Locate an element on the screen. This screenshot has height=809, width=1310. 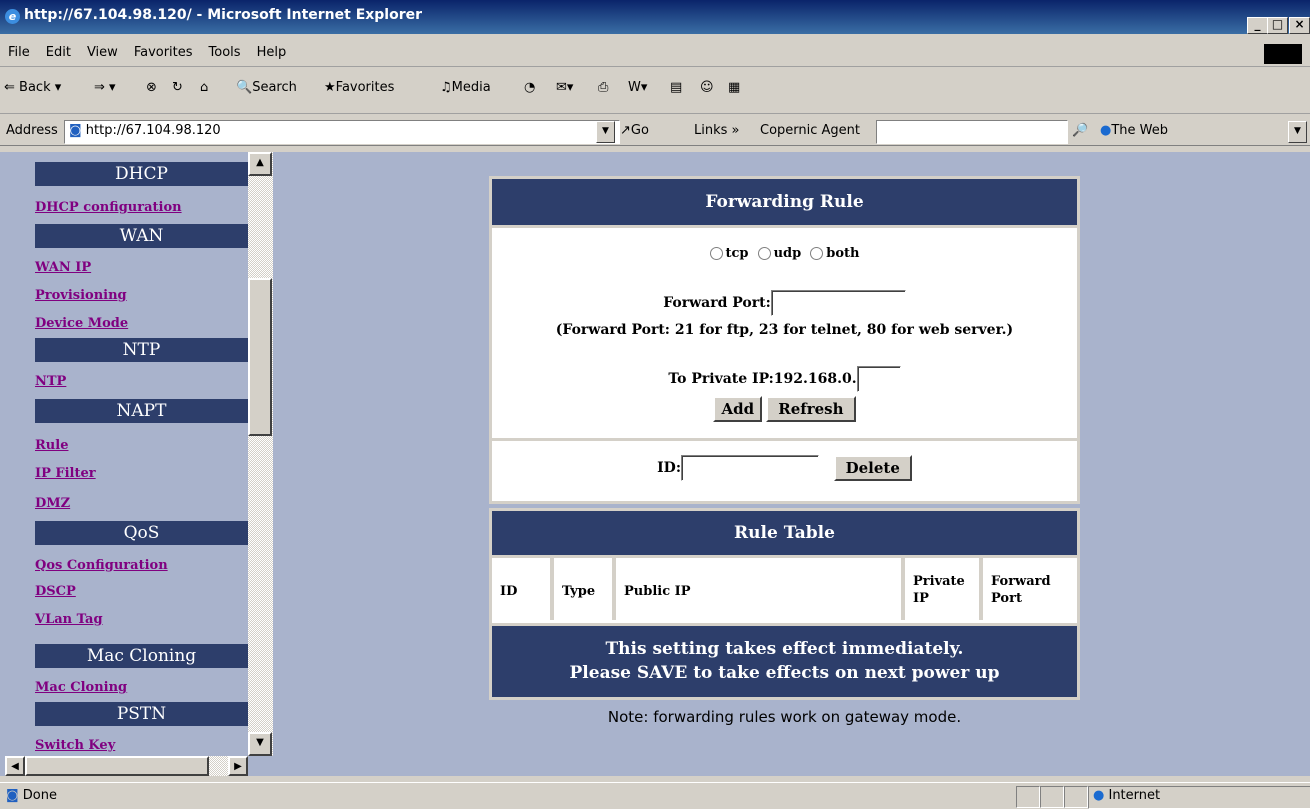
ie-logo-icon: e is located at coordinates (12, 16).